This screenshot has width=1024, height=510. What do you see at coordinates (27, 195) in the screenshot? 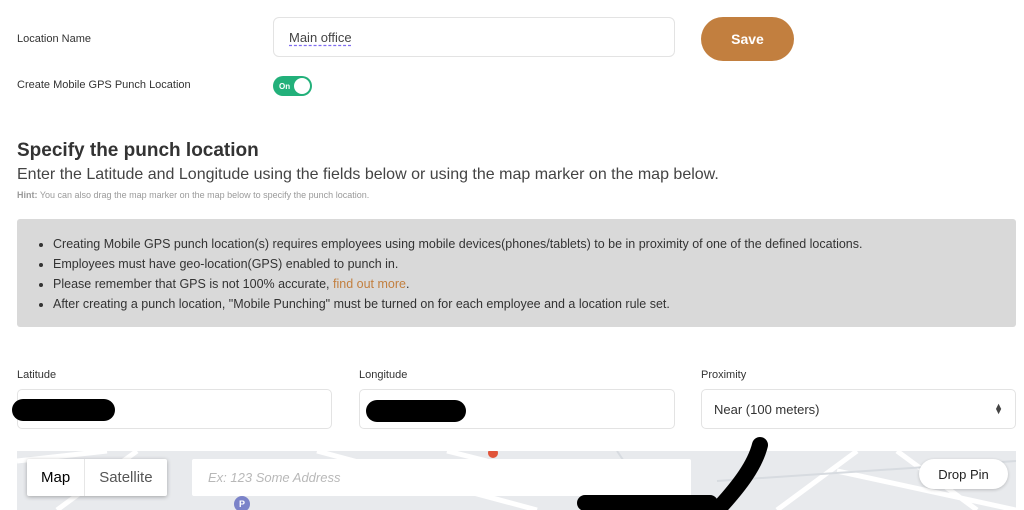
I see `hint-prefix: Hint:` at bounding box center [27, 195].